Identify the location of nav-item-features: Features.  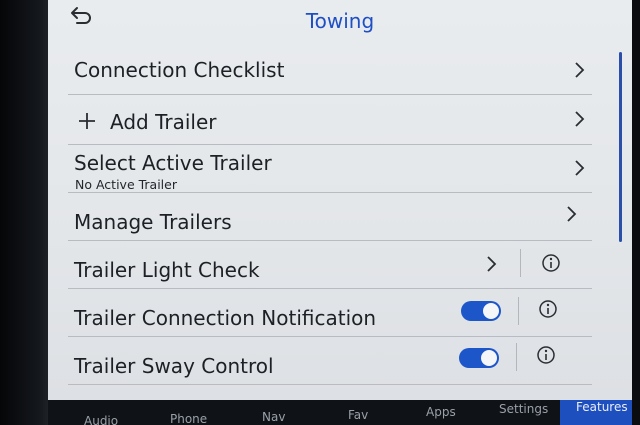
(602, 407).